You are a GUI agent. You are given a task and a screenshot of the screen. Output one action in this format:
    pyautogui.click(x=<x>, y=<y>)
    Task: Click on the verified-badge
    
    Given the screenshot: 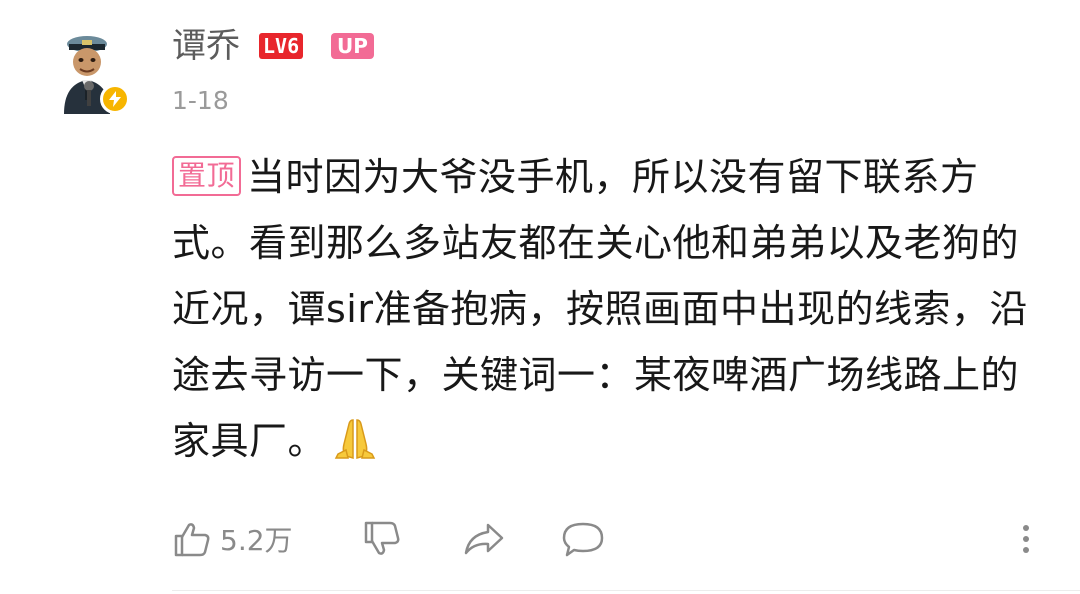 What is the action you would take?
    pyautogui.click(x=115, y=99)
    